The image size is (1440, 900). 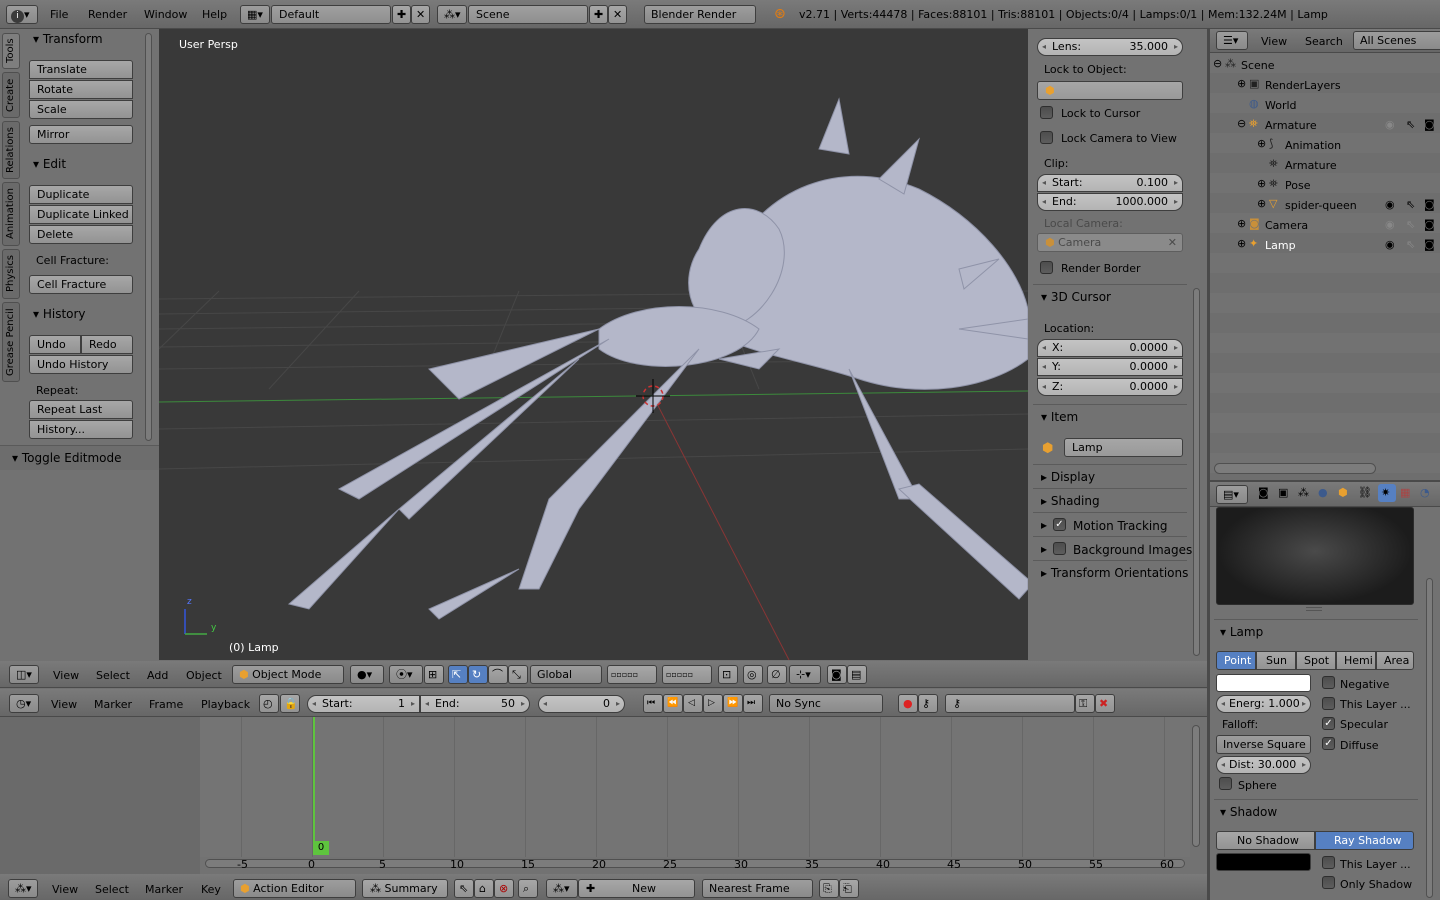 I want to click on render-image-icon: ◙, so click(x=837, y=674).